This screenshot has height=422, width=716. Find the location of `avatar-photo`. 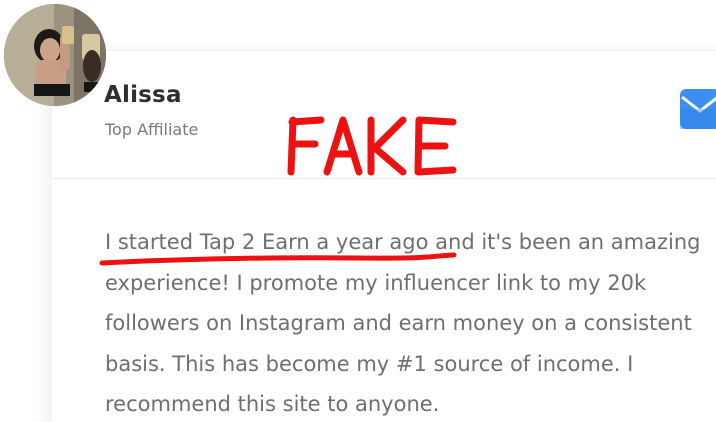

avatar-photo is located at coordinates (55, 55).